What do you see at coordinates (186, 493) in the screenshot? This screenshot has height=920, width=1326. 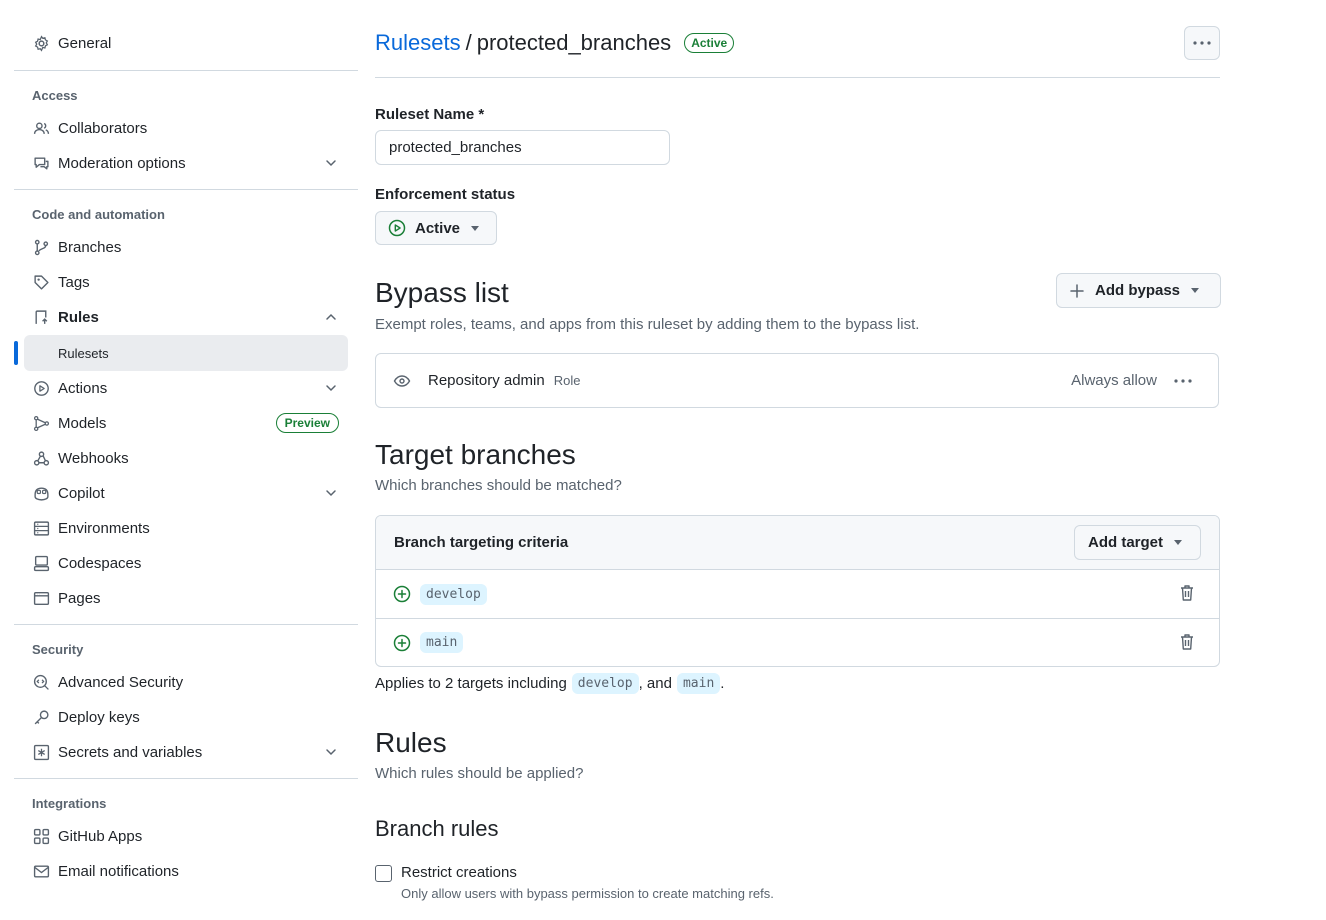 I see `sidebar-item-copilot: Copilot` at bounding box center [186, 493].